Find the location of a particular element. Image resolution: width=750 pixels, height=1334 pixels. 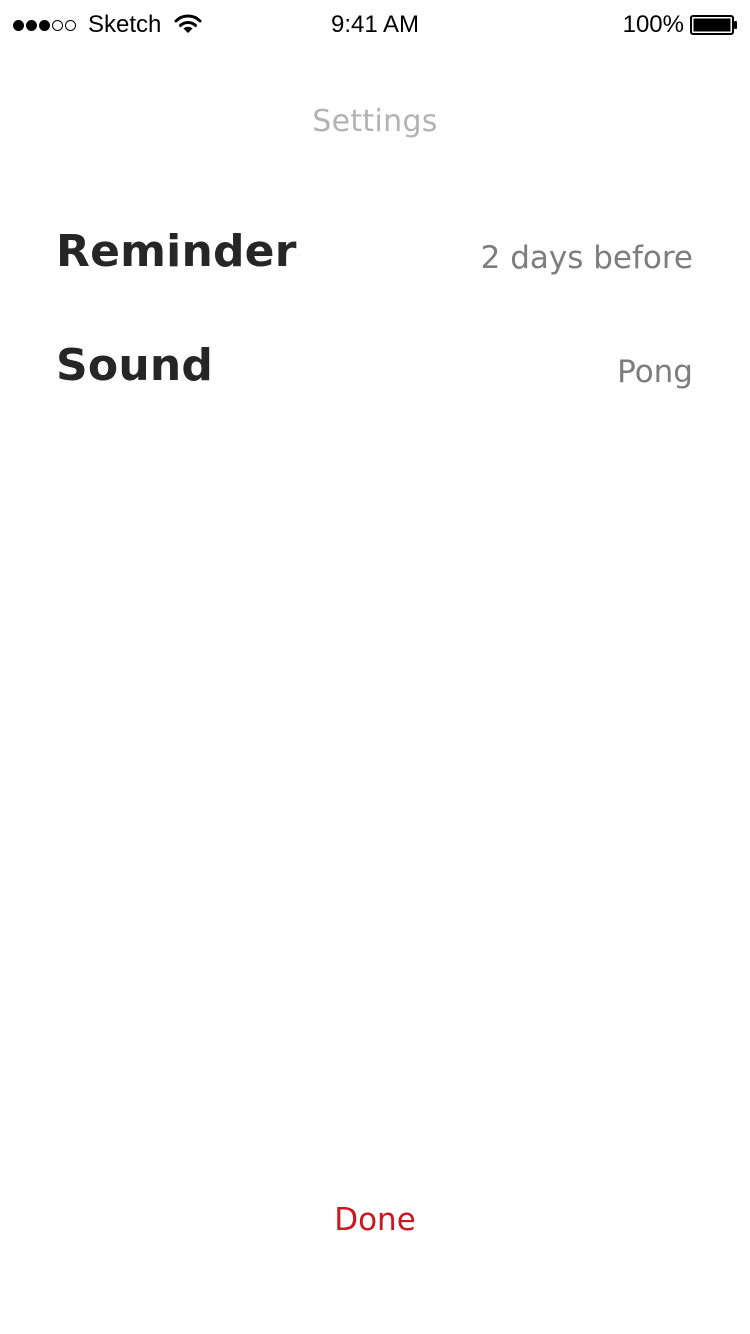

status-bar: Sketch 9:41 AM 100% is located at coordinates (375, 25).